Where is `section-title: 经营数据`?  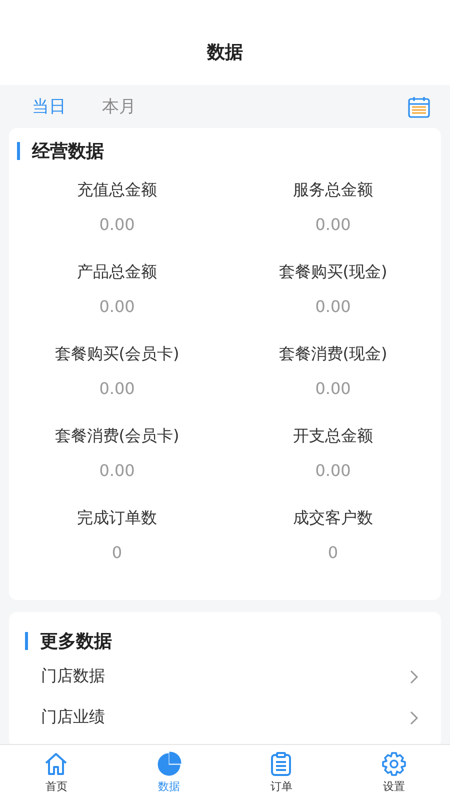 section-title: 经营数据 is located at coordinates (68, 151).